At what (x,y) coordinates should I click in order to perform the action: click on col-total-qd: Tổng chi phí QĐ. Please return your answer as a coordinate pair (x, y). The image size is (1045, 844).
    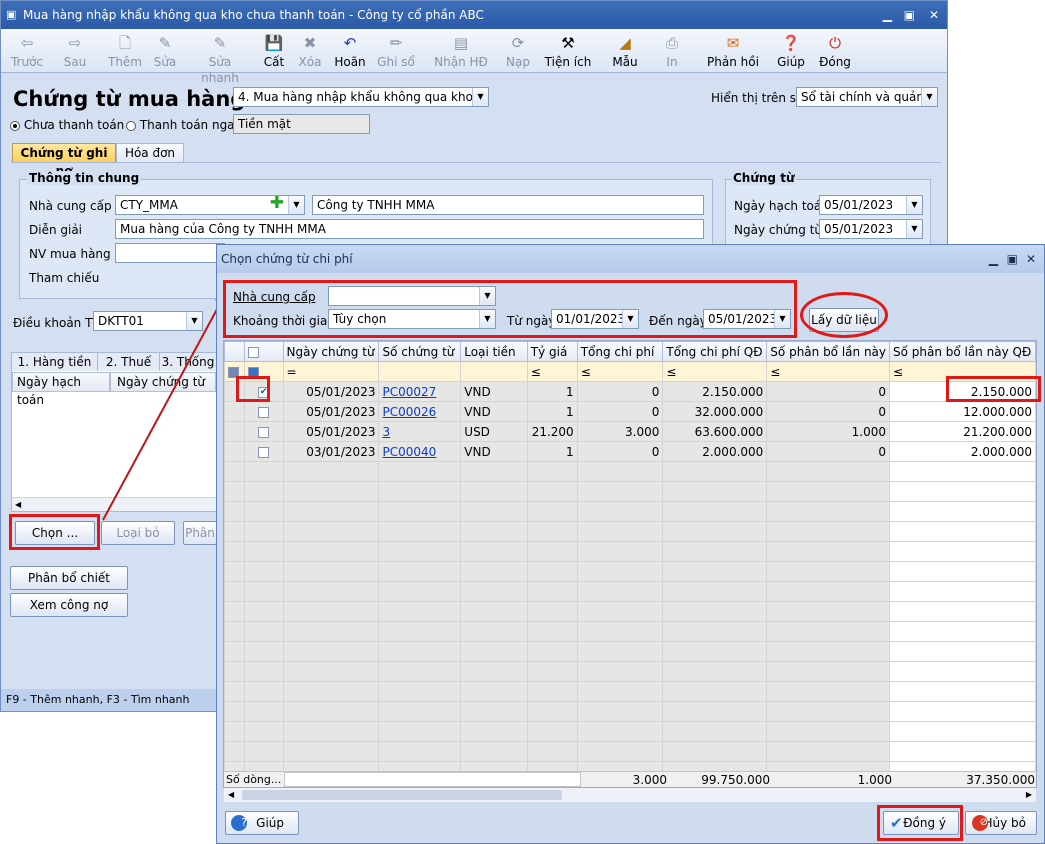
    Looking at the image, I should click on (715, 351).